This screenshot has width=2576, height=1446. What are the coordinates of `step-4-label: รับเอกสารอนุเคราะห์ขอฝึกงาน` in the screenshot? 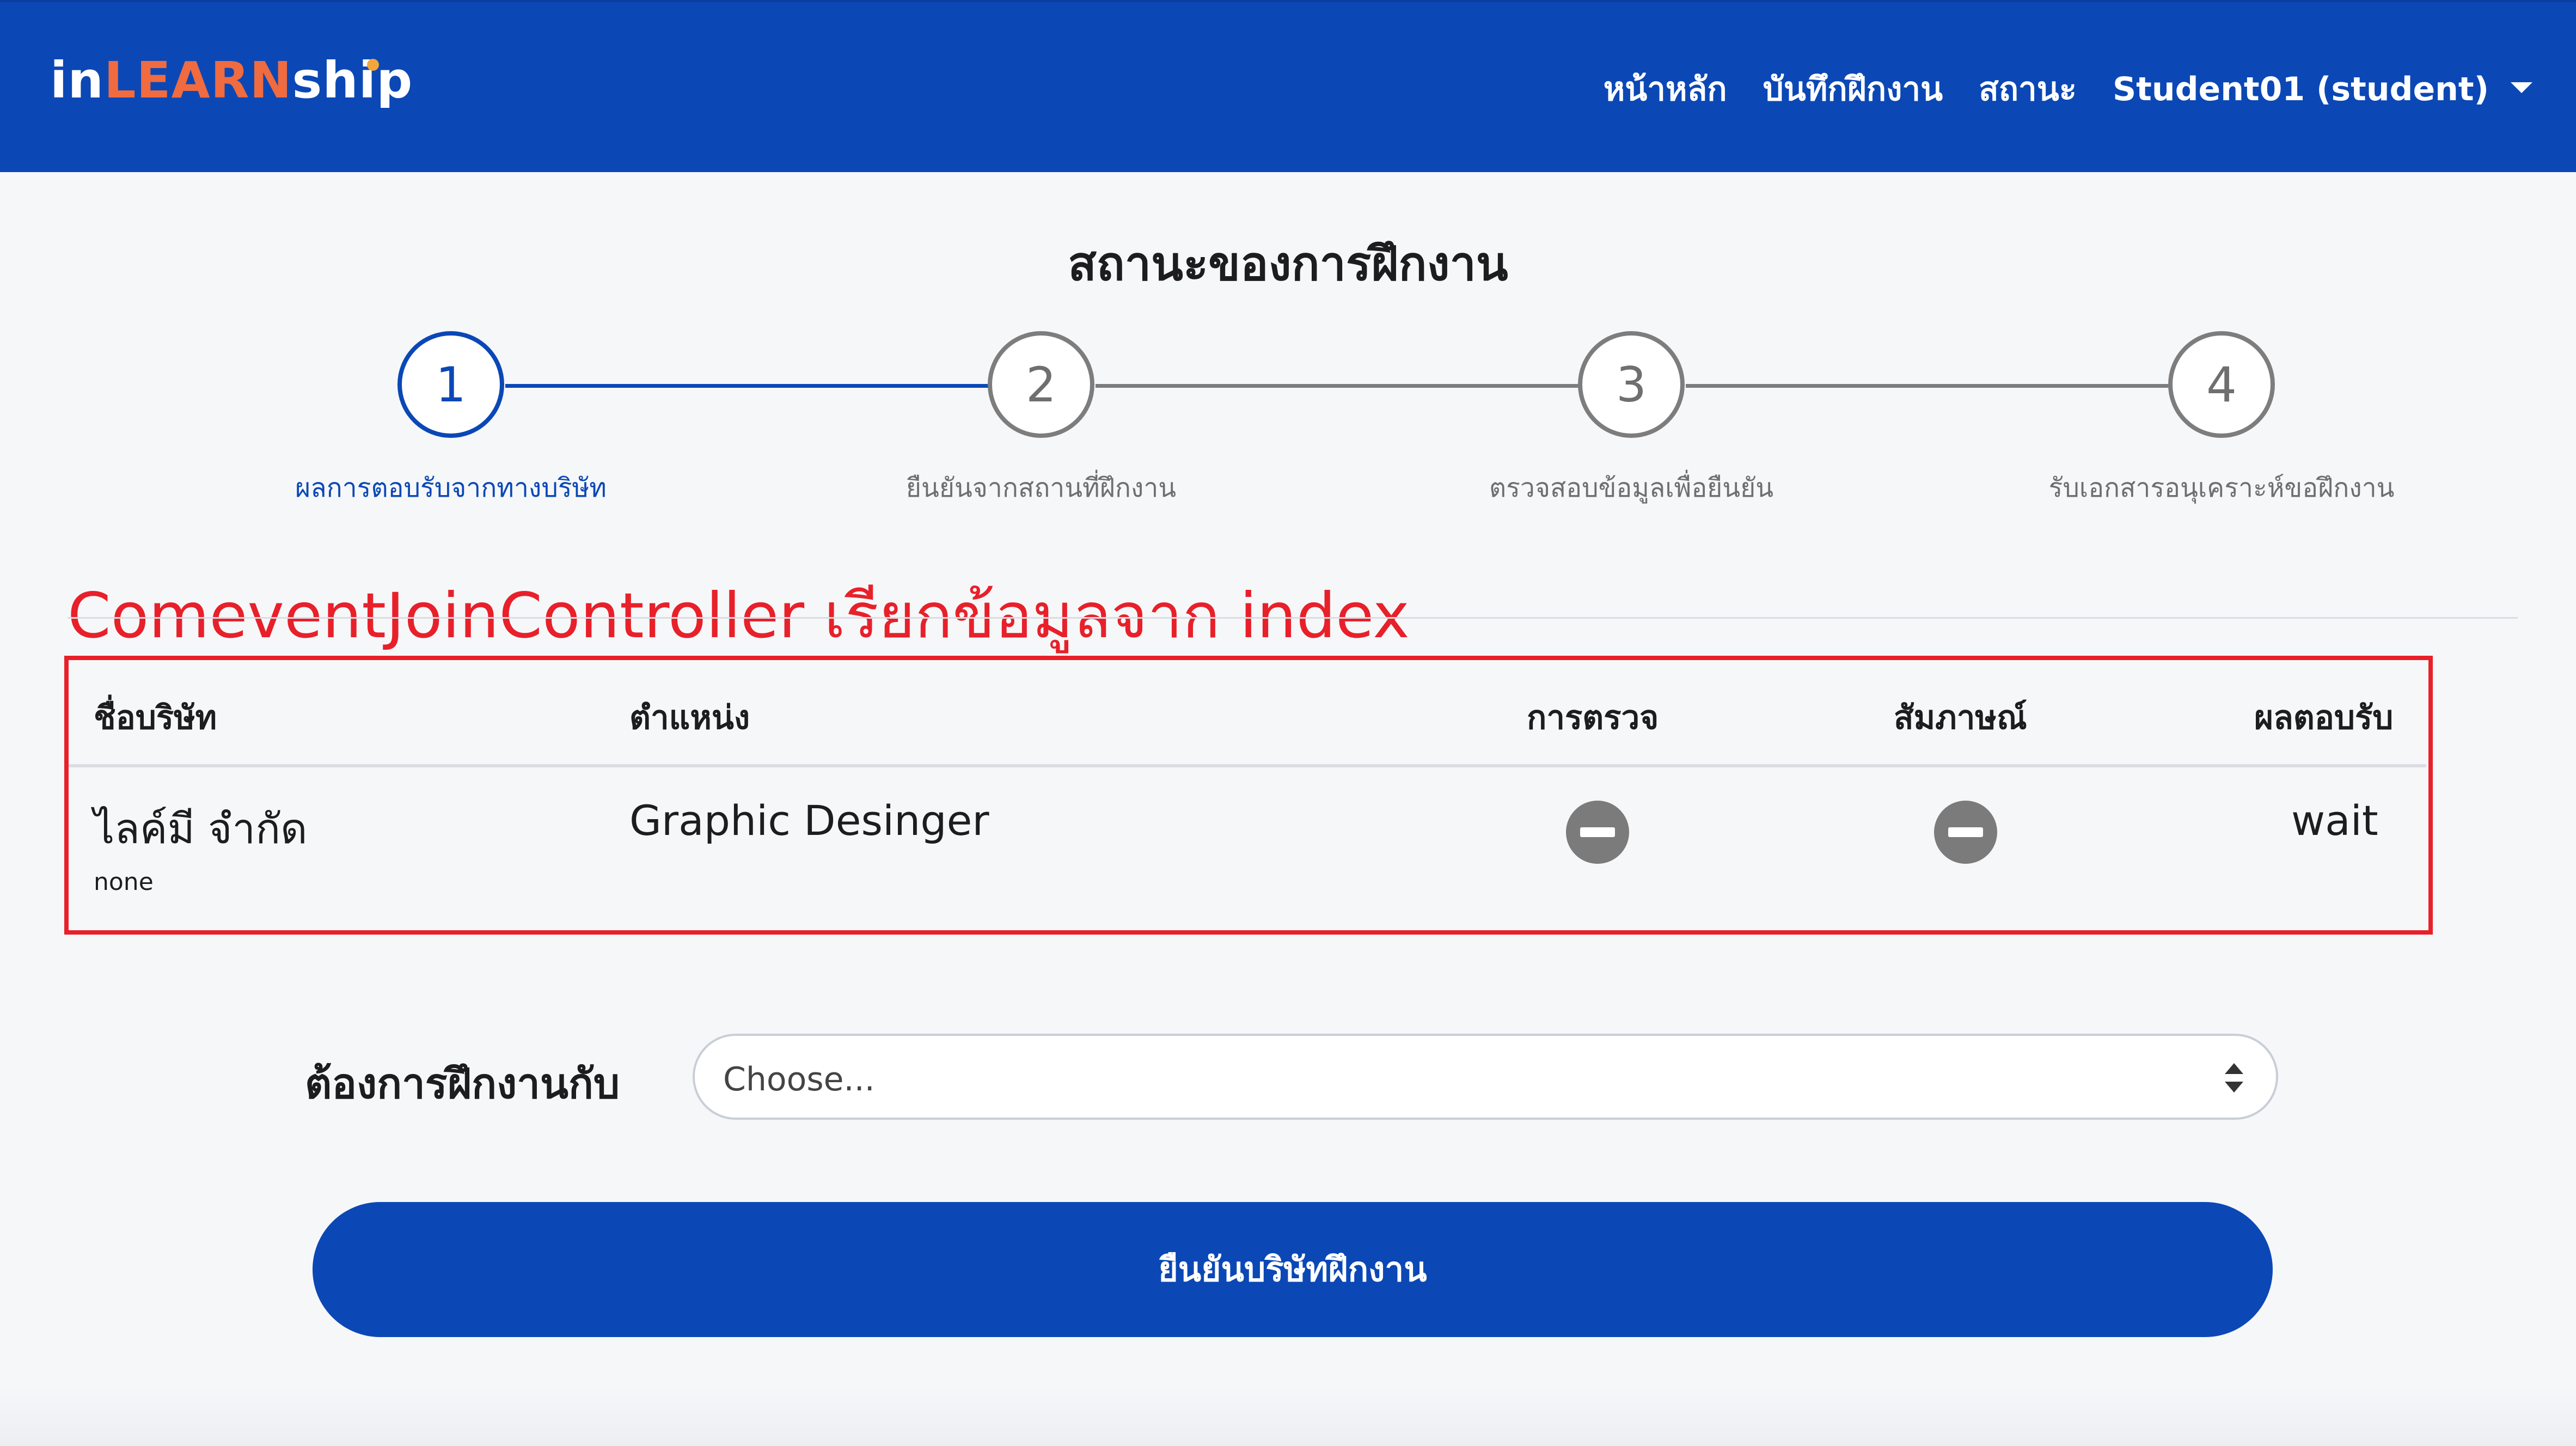 It's located at (2221, 488).